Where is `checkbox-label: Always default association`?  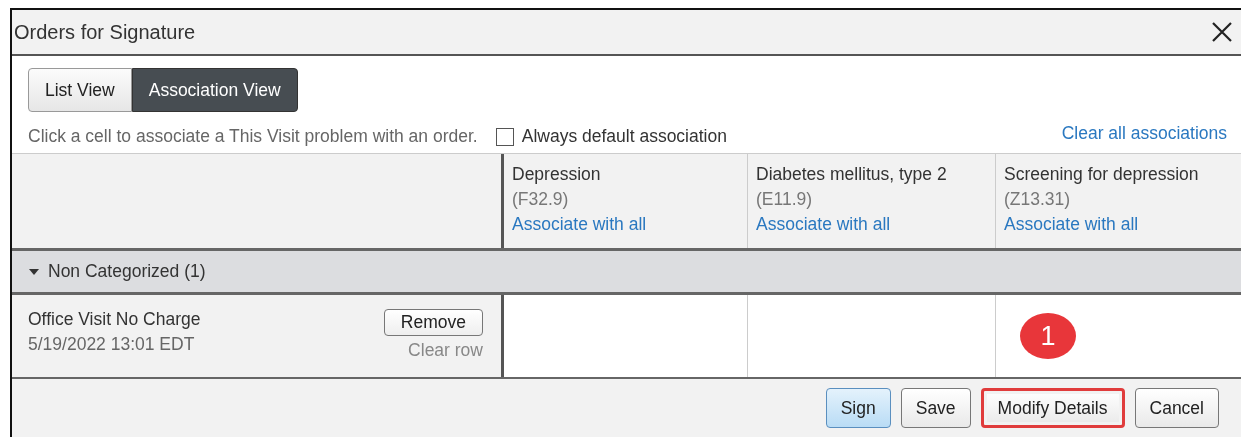 checkbox-label: Always default association is located at coordinates (624, 136).